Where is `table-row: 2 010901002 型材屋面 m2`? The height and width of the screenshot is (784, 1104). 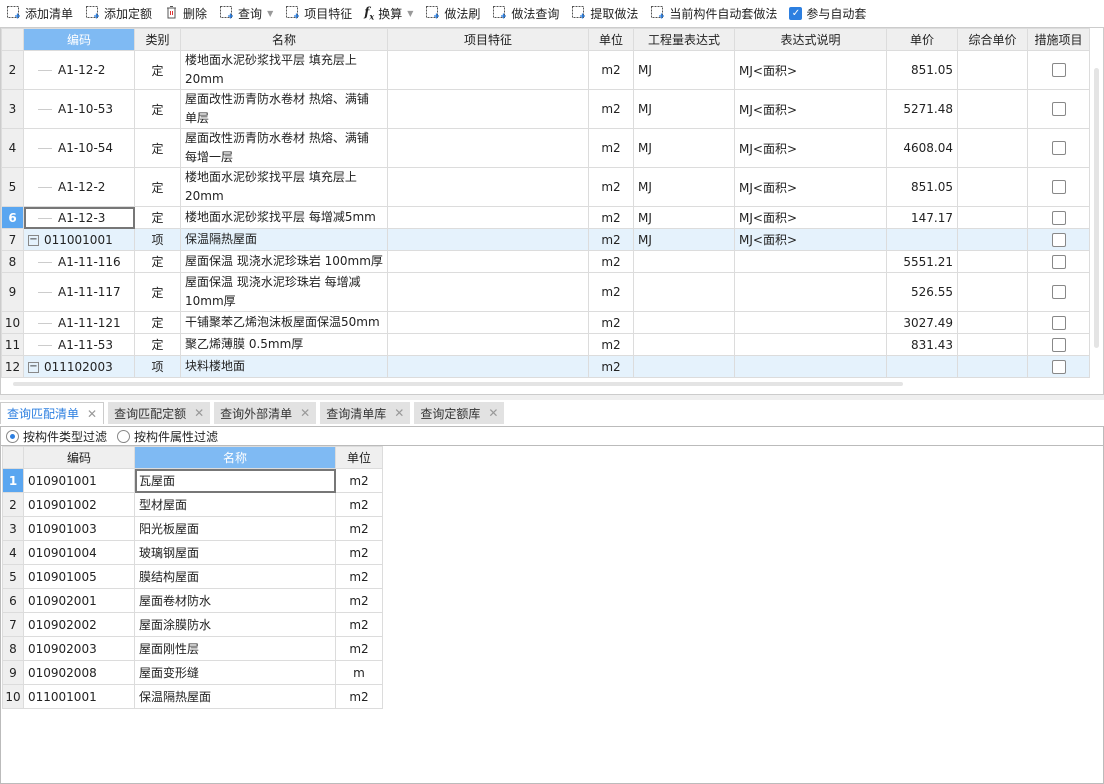
table-row: 2 010901002 型材屋面 m2 is located at coordinates (192, 504).